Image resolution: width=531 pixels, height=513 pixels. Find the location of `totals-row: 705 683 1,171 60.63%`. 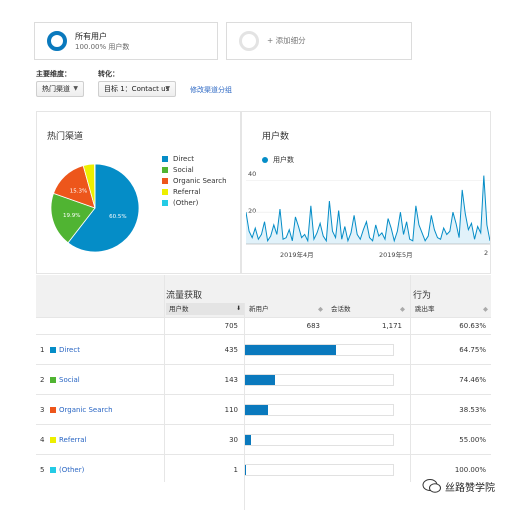

totals-row: 705 683 1,171 60.63% is located at coordinates (263, 325).